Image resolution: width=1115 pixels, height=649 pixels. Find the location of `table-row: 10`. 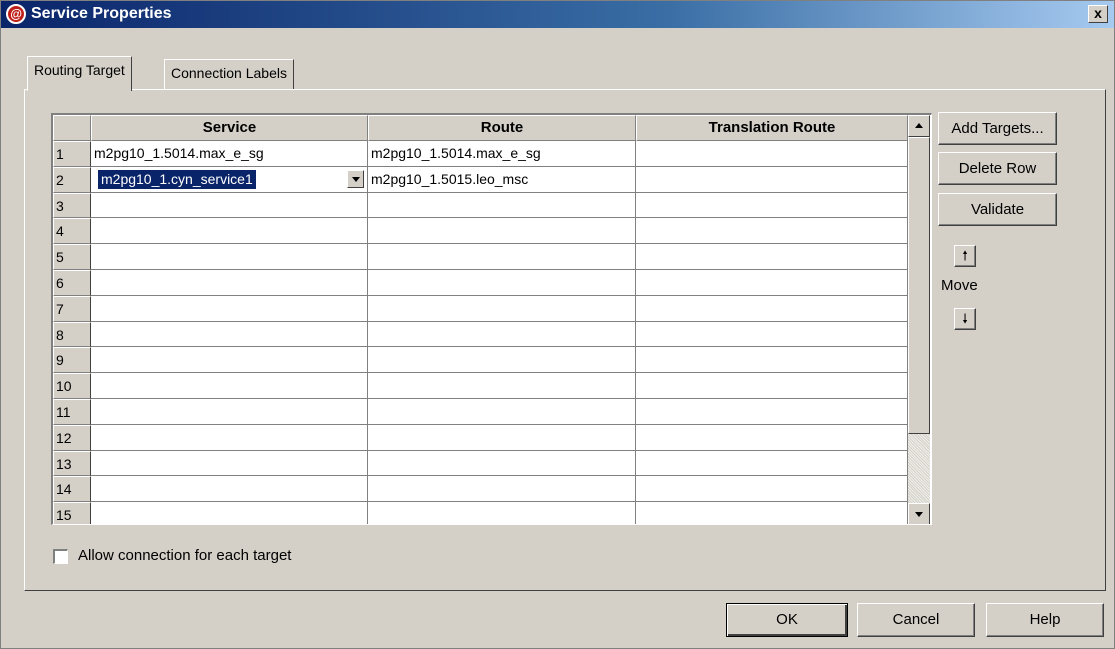

table-row: 10 is located at coordinates (480, 386).